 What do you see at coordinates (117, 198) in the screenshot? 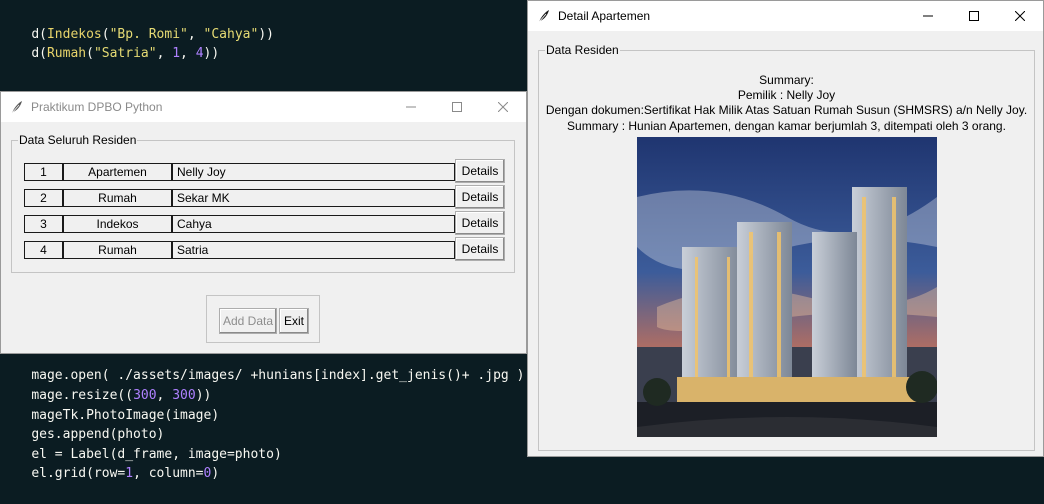
I see `row-2-type: Rumah` at bounding box center [117, 198].